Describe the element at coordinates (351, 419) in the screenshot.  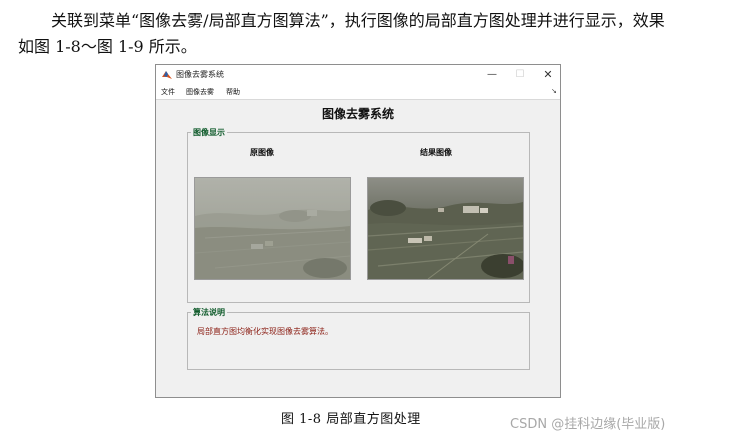
I see `figure-caption: 图 1-8 局部直方图处理` at that location.